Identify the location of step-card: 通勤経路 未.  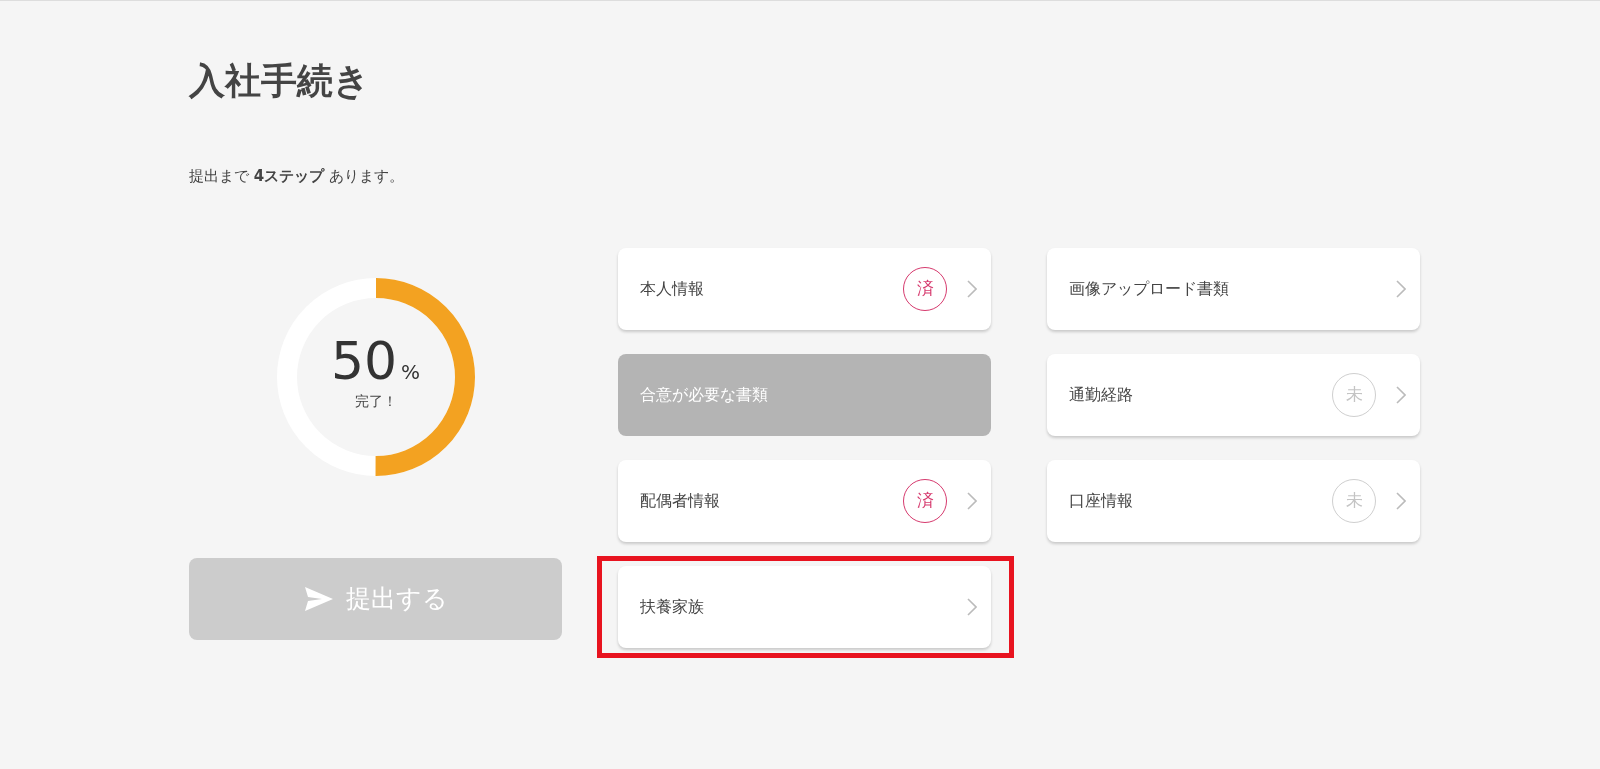
(1233, 394).